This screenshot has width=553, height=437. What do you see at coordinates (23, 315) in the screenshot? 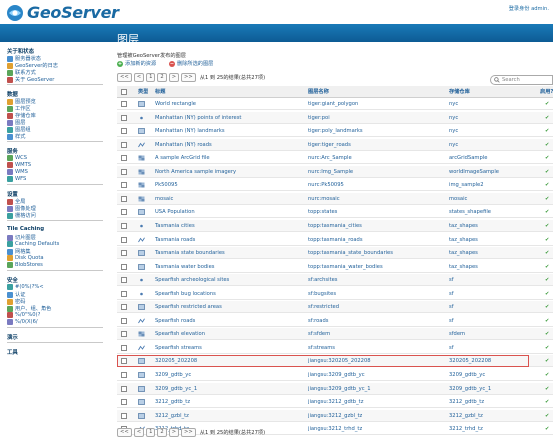
I see `sidebar-item: %/0"%0(?` at bounding box center [23, 315].